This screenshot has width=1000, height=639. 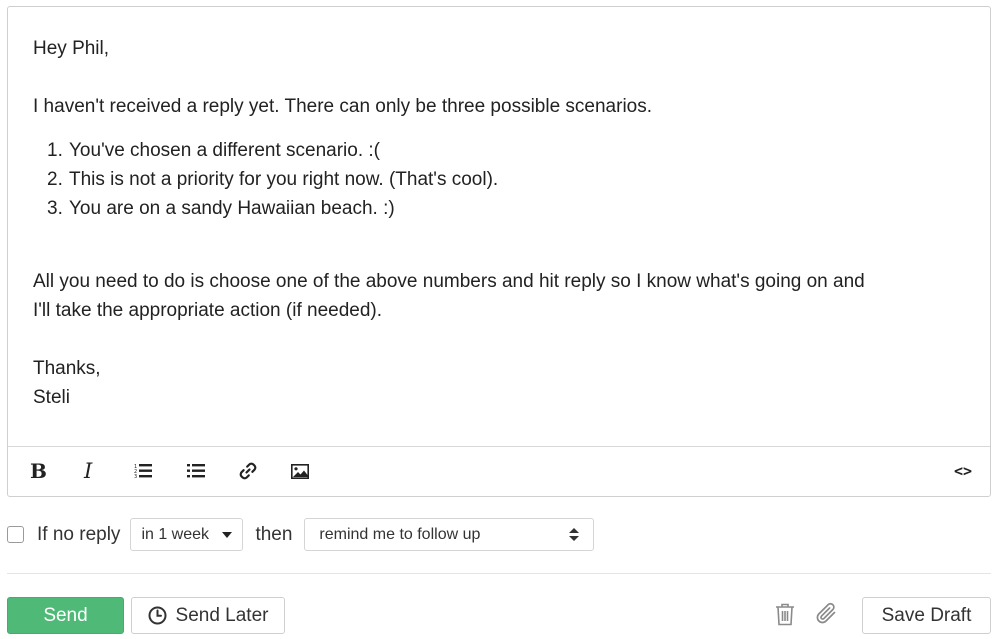 What do you see at coordinates (224, 150) in the screenshot?
I see `list-item-text: You've chosen a different scenario. :(` at bounding box center [224, 150].